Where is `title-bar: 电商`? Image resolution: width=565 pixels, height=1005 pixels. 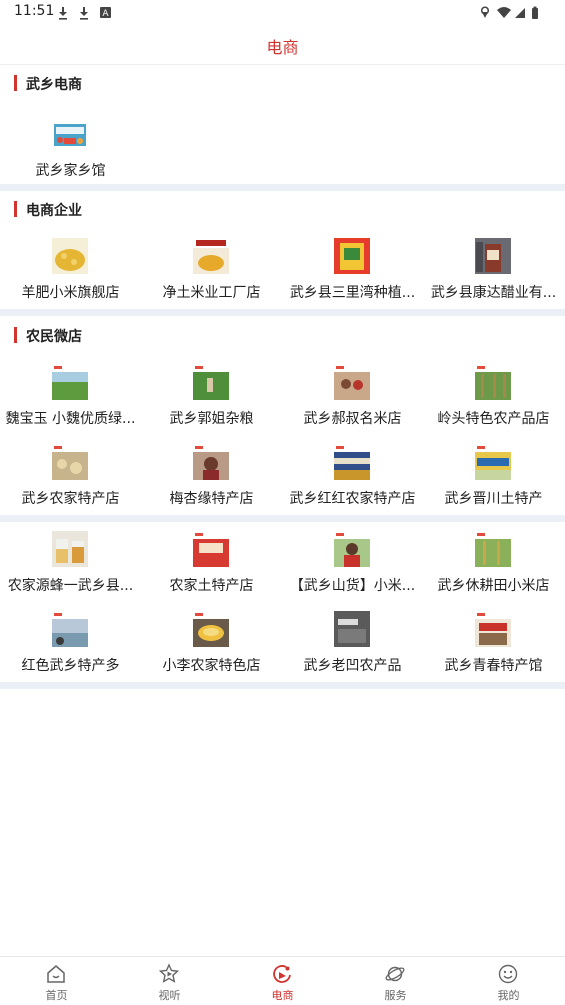 title-bar: 电商 is located at coordinates (282, 44).